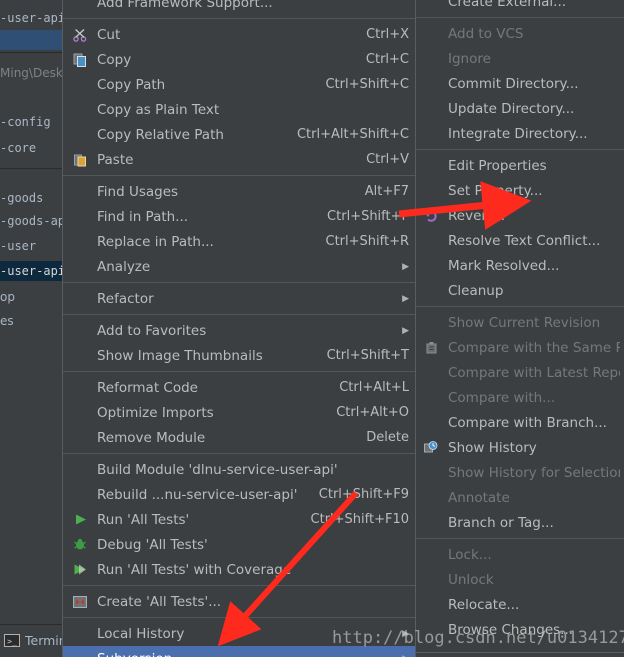 This screenshot has width=624, height=657. Describe the element at coordinates (387, 159) in the screenshot. I see `menu-item-shortcut: Ctrl+V` at that location.